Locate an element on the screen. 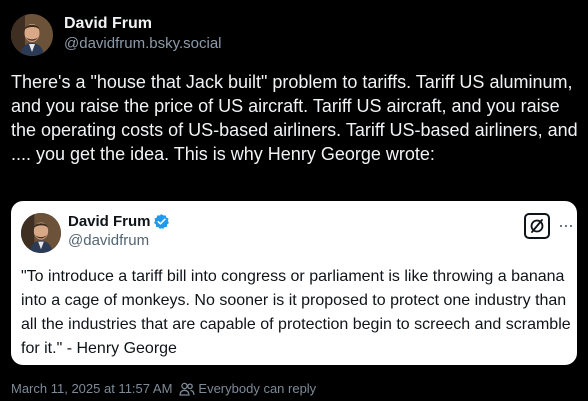  author-avatar is located at coordinates (32, 35).